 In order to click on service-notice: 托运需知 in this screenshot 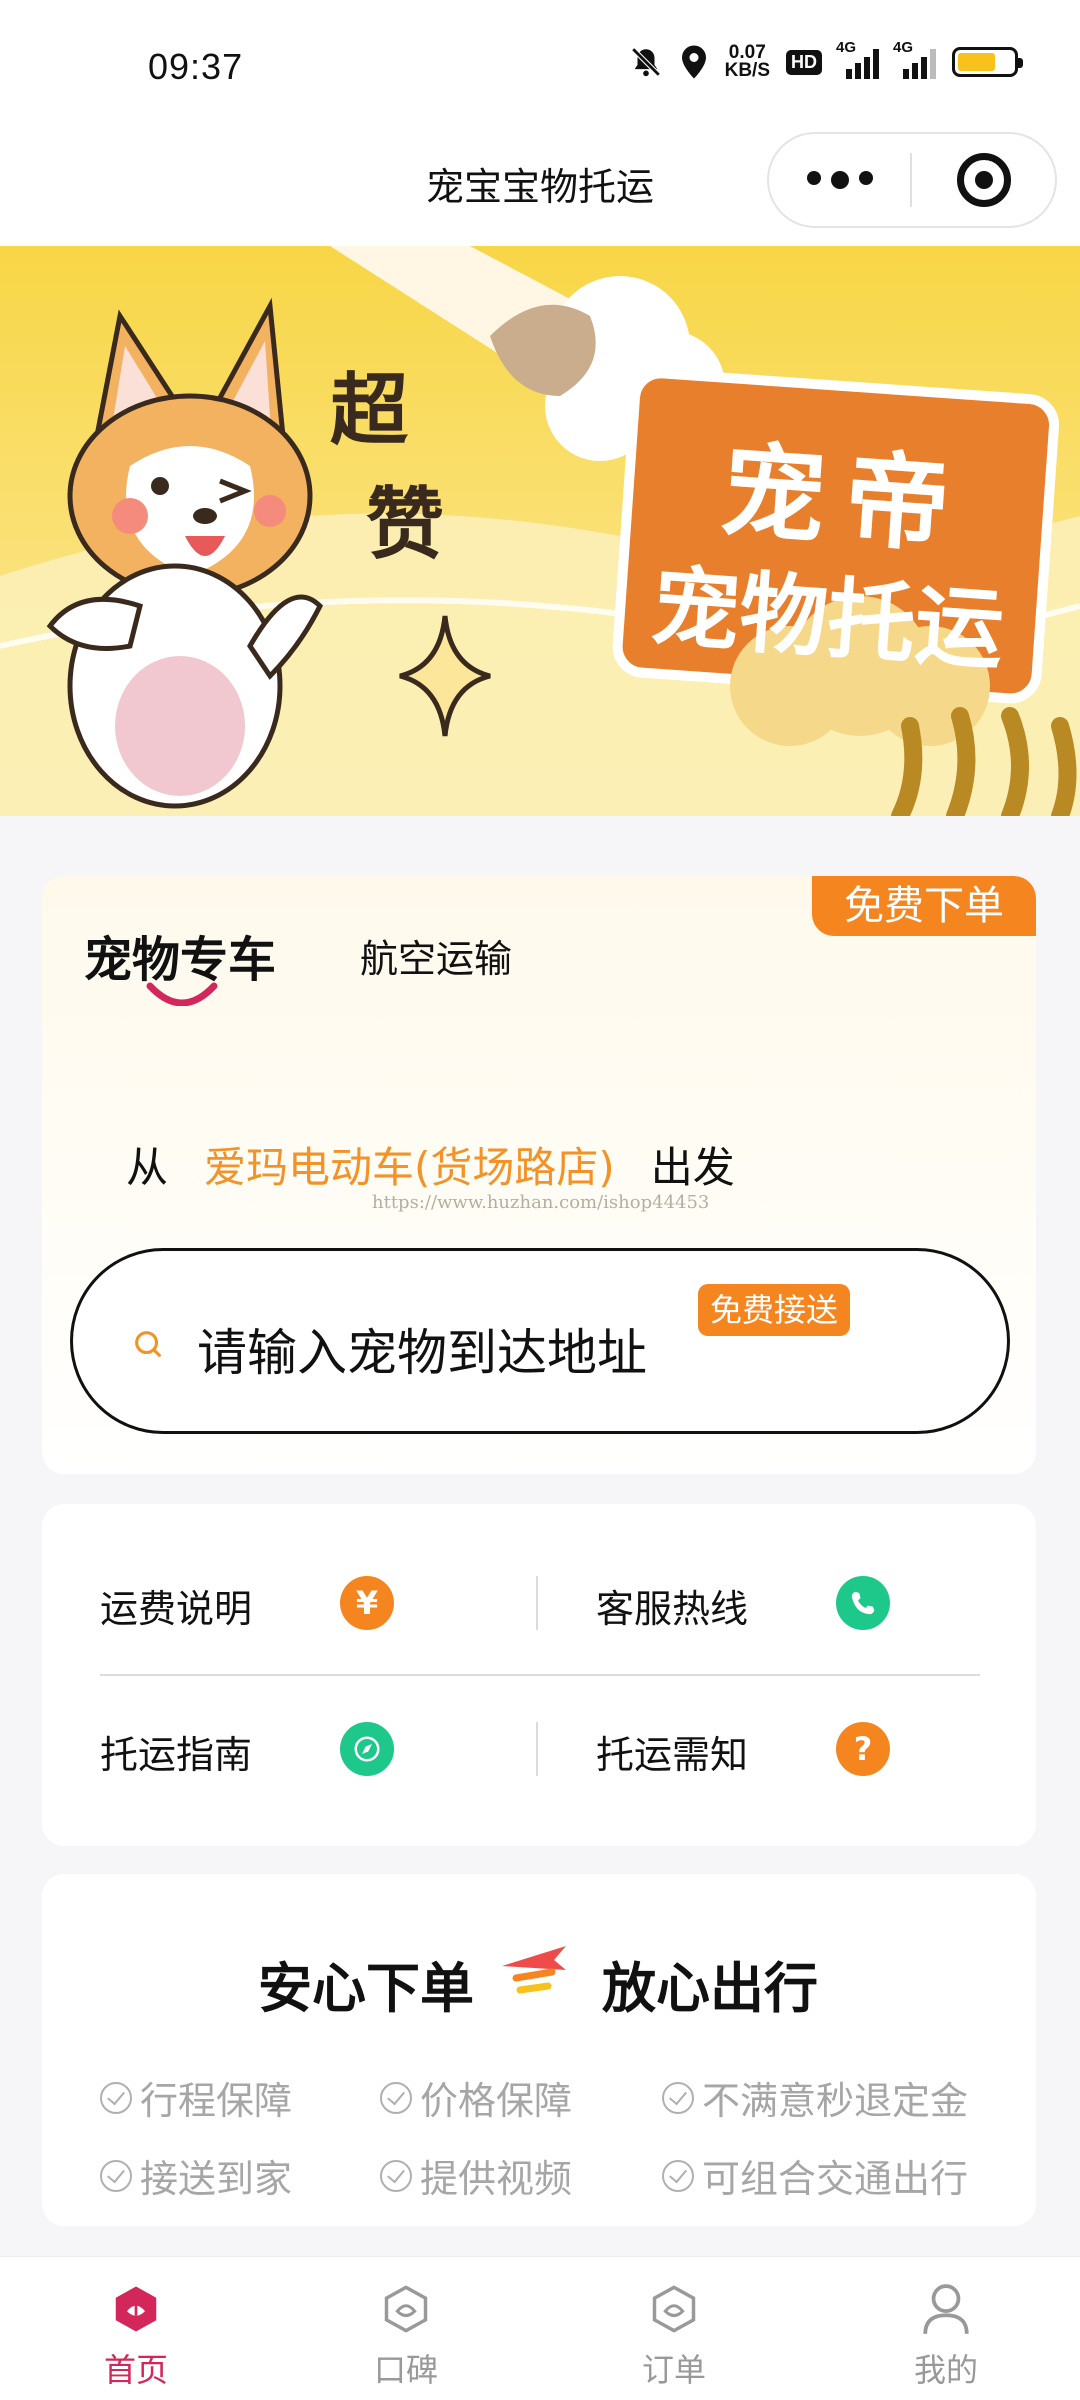, I will do `click(672, 1751)`.